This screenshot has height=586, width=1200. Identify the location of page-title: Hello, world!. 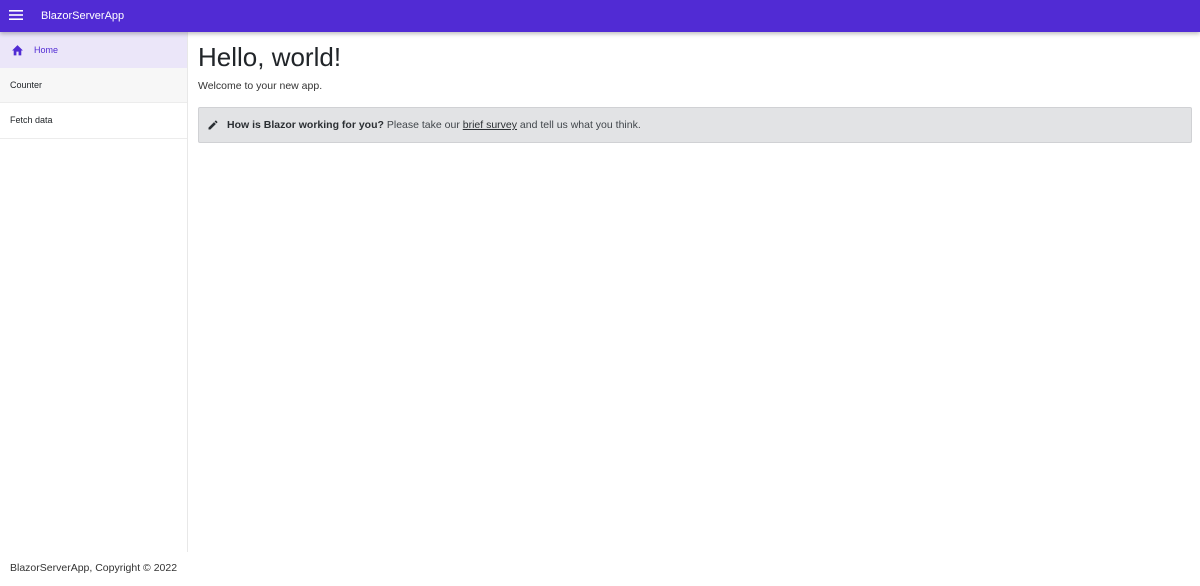
(270, 57).